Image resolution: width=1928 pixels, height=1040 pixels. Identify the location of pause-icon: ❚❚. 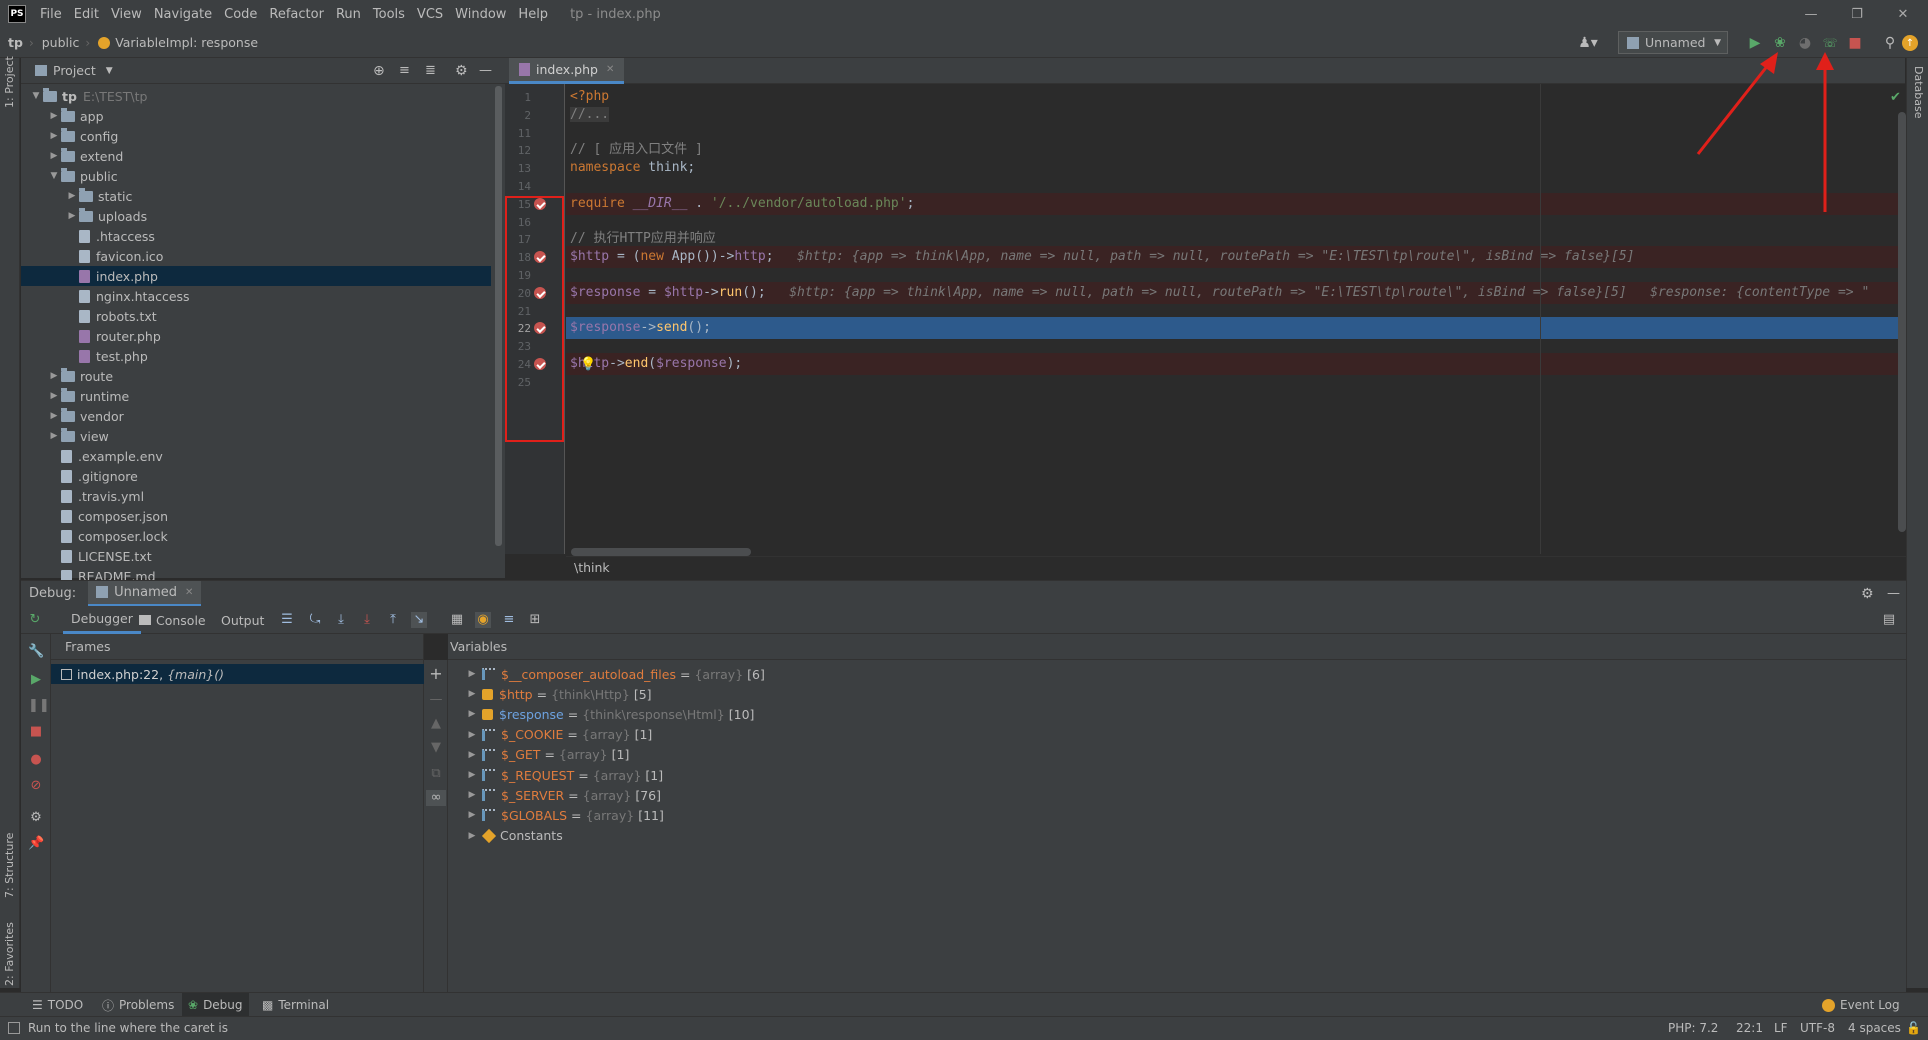
(39, 706).